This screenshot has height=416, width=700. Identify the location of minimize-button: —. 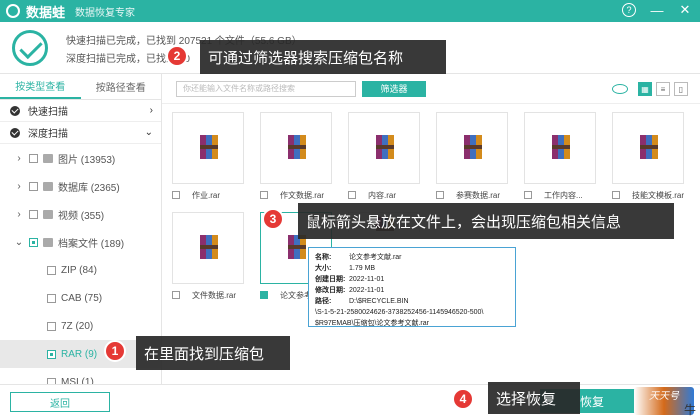
(657, 10).